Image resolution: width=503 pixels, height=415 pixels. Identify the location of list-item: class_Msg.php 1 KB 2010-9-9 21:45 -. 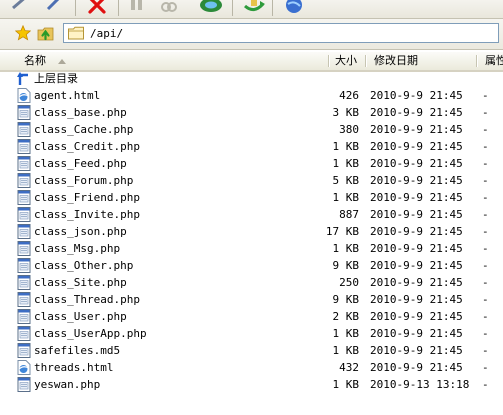
(251, 248).